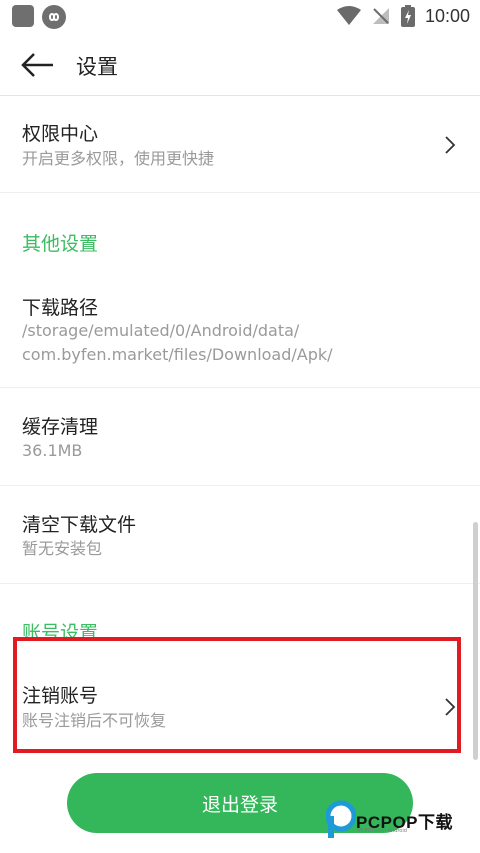 This screenshot has height=853, width=480. What do you see at coordinates (341, 819) in the screenshot?
I see `pcpop-logo-icon` at bounding box center [341, 819].